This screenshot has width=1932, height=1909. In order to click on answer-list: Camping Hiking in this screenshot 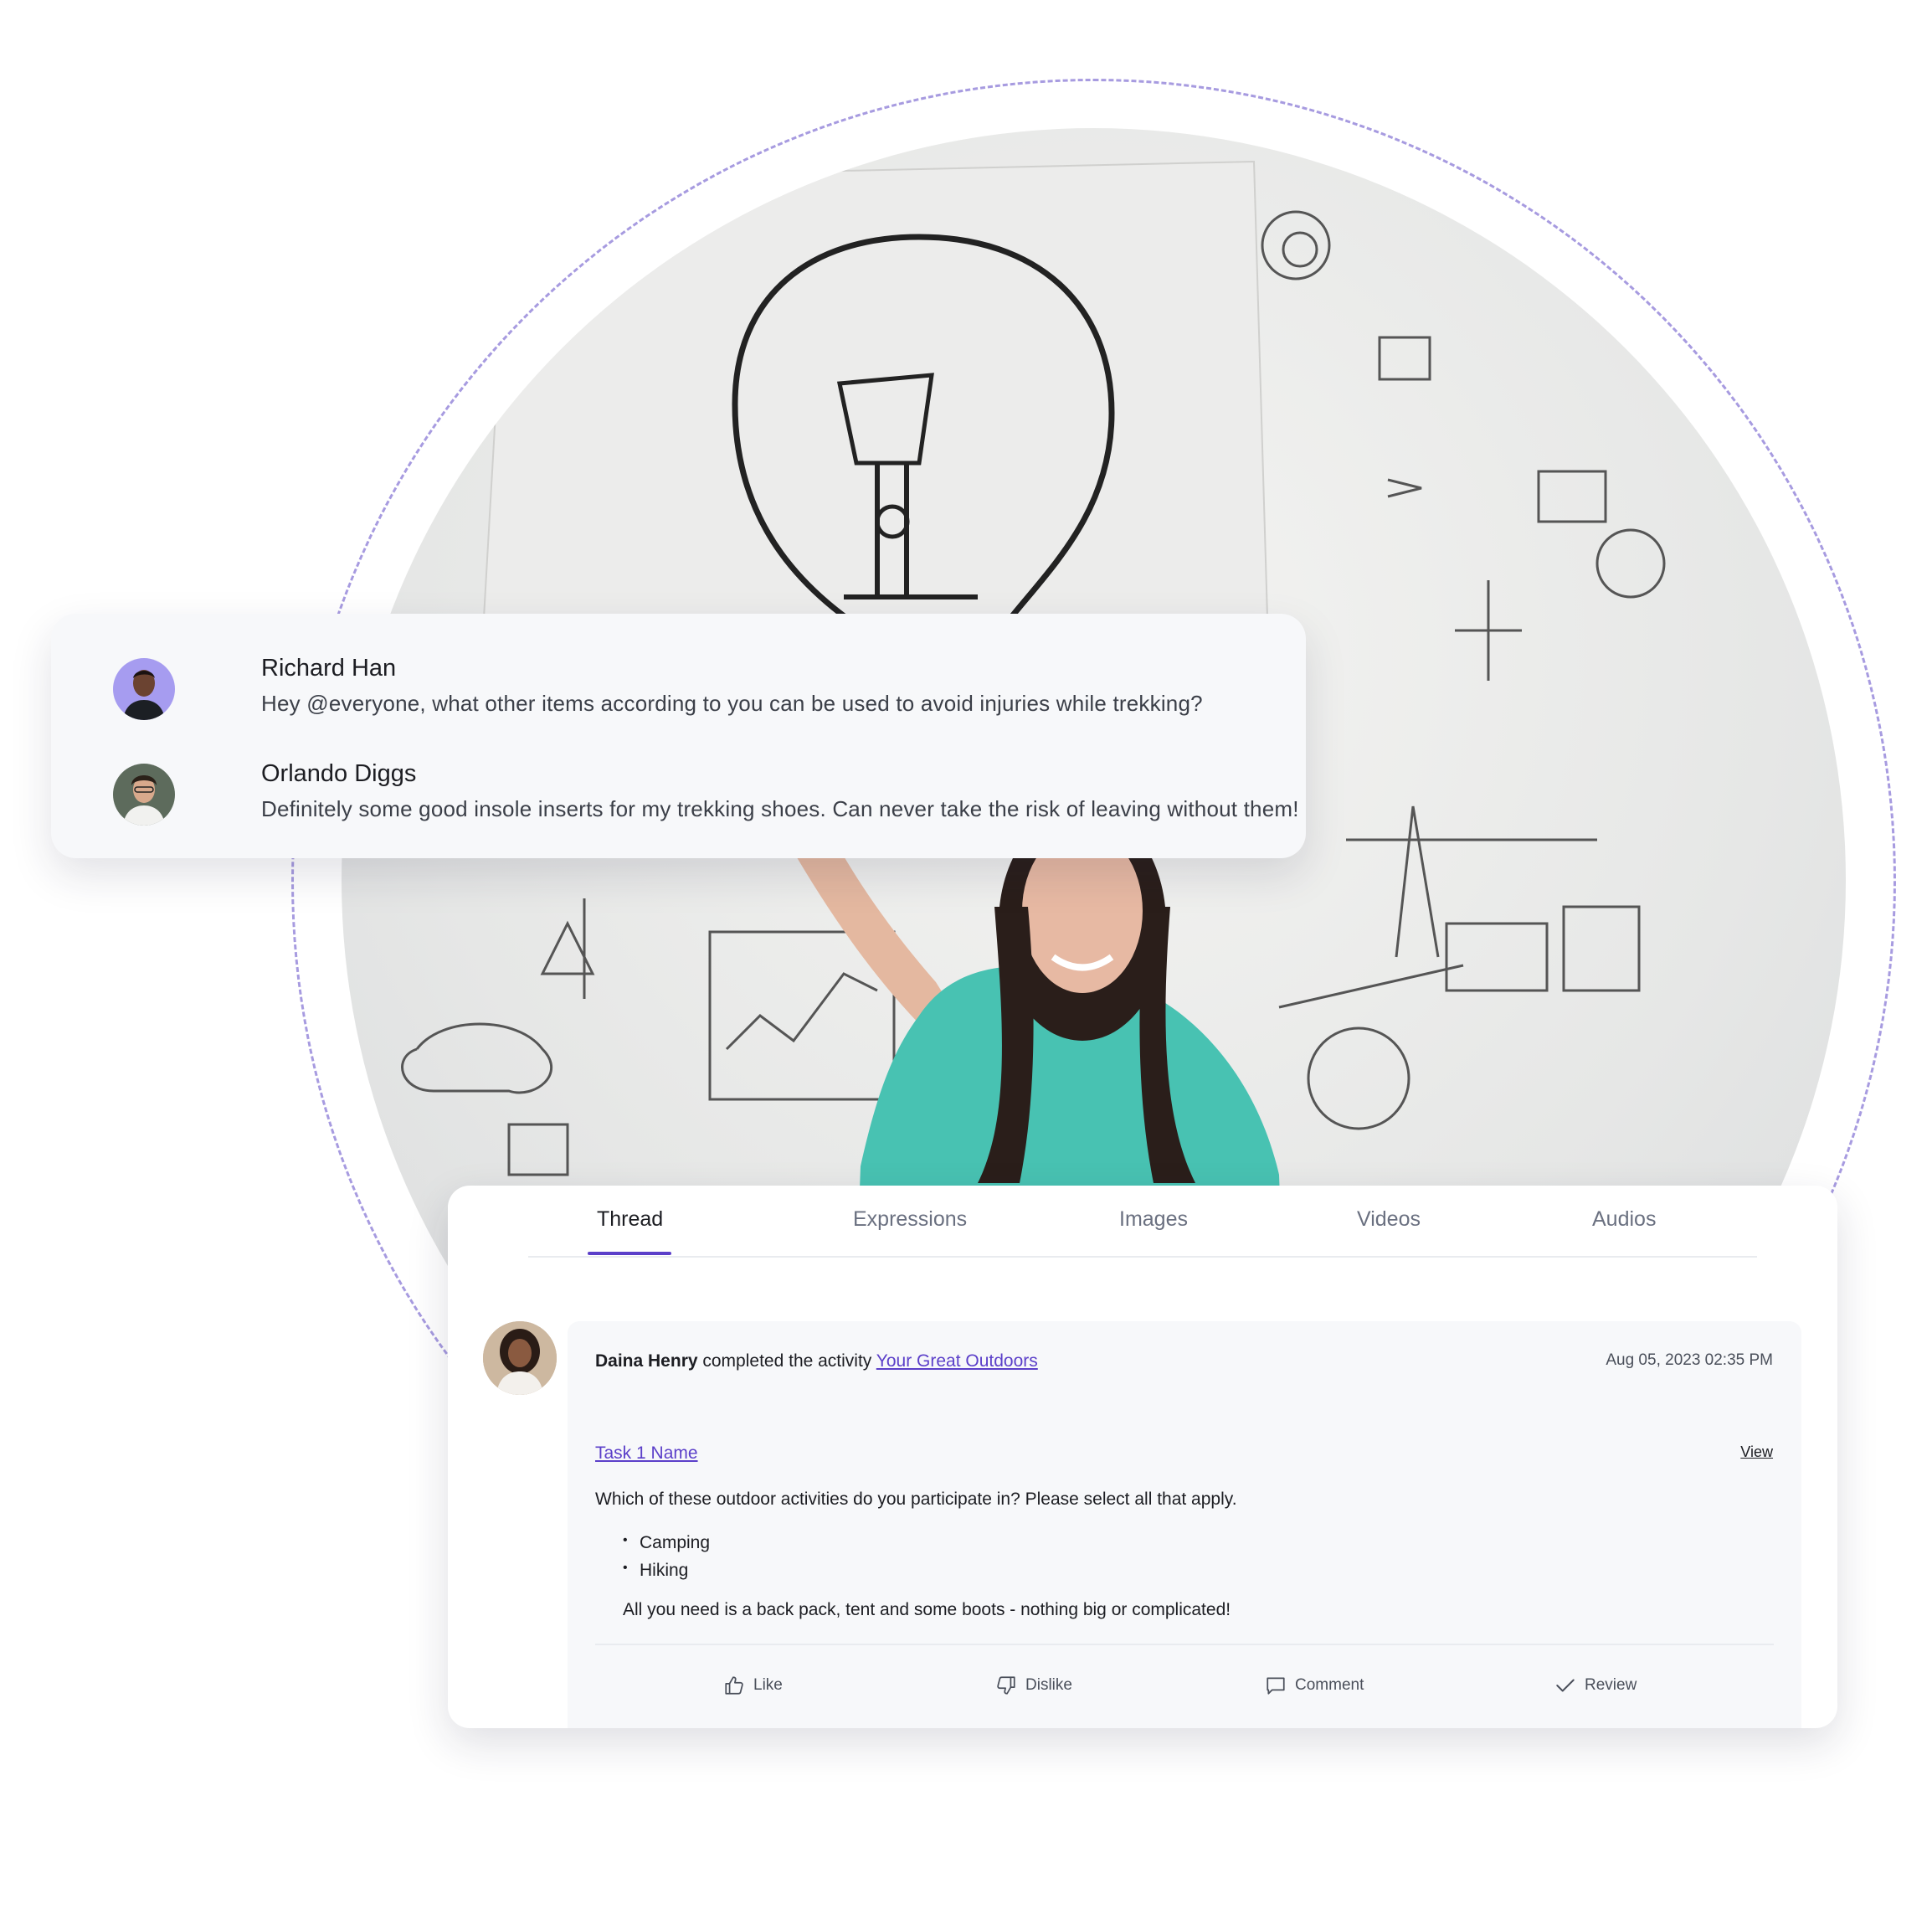, I will do `click(667, 1561)`.